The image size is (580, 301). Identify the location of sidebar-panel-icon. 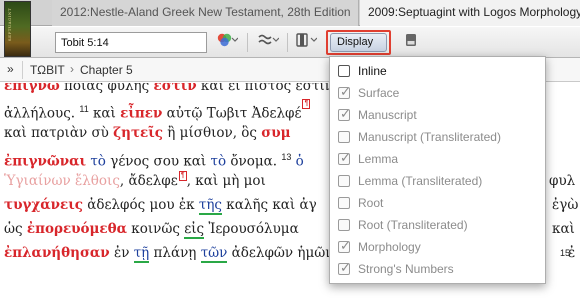
(411, 40).